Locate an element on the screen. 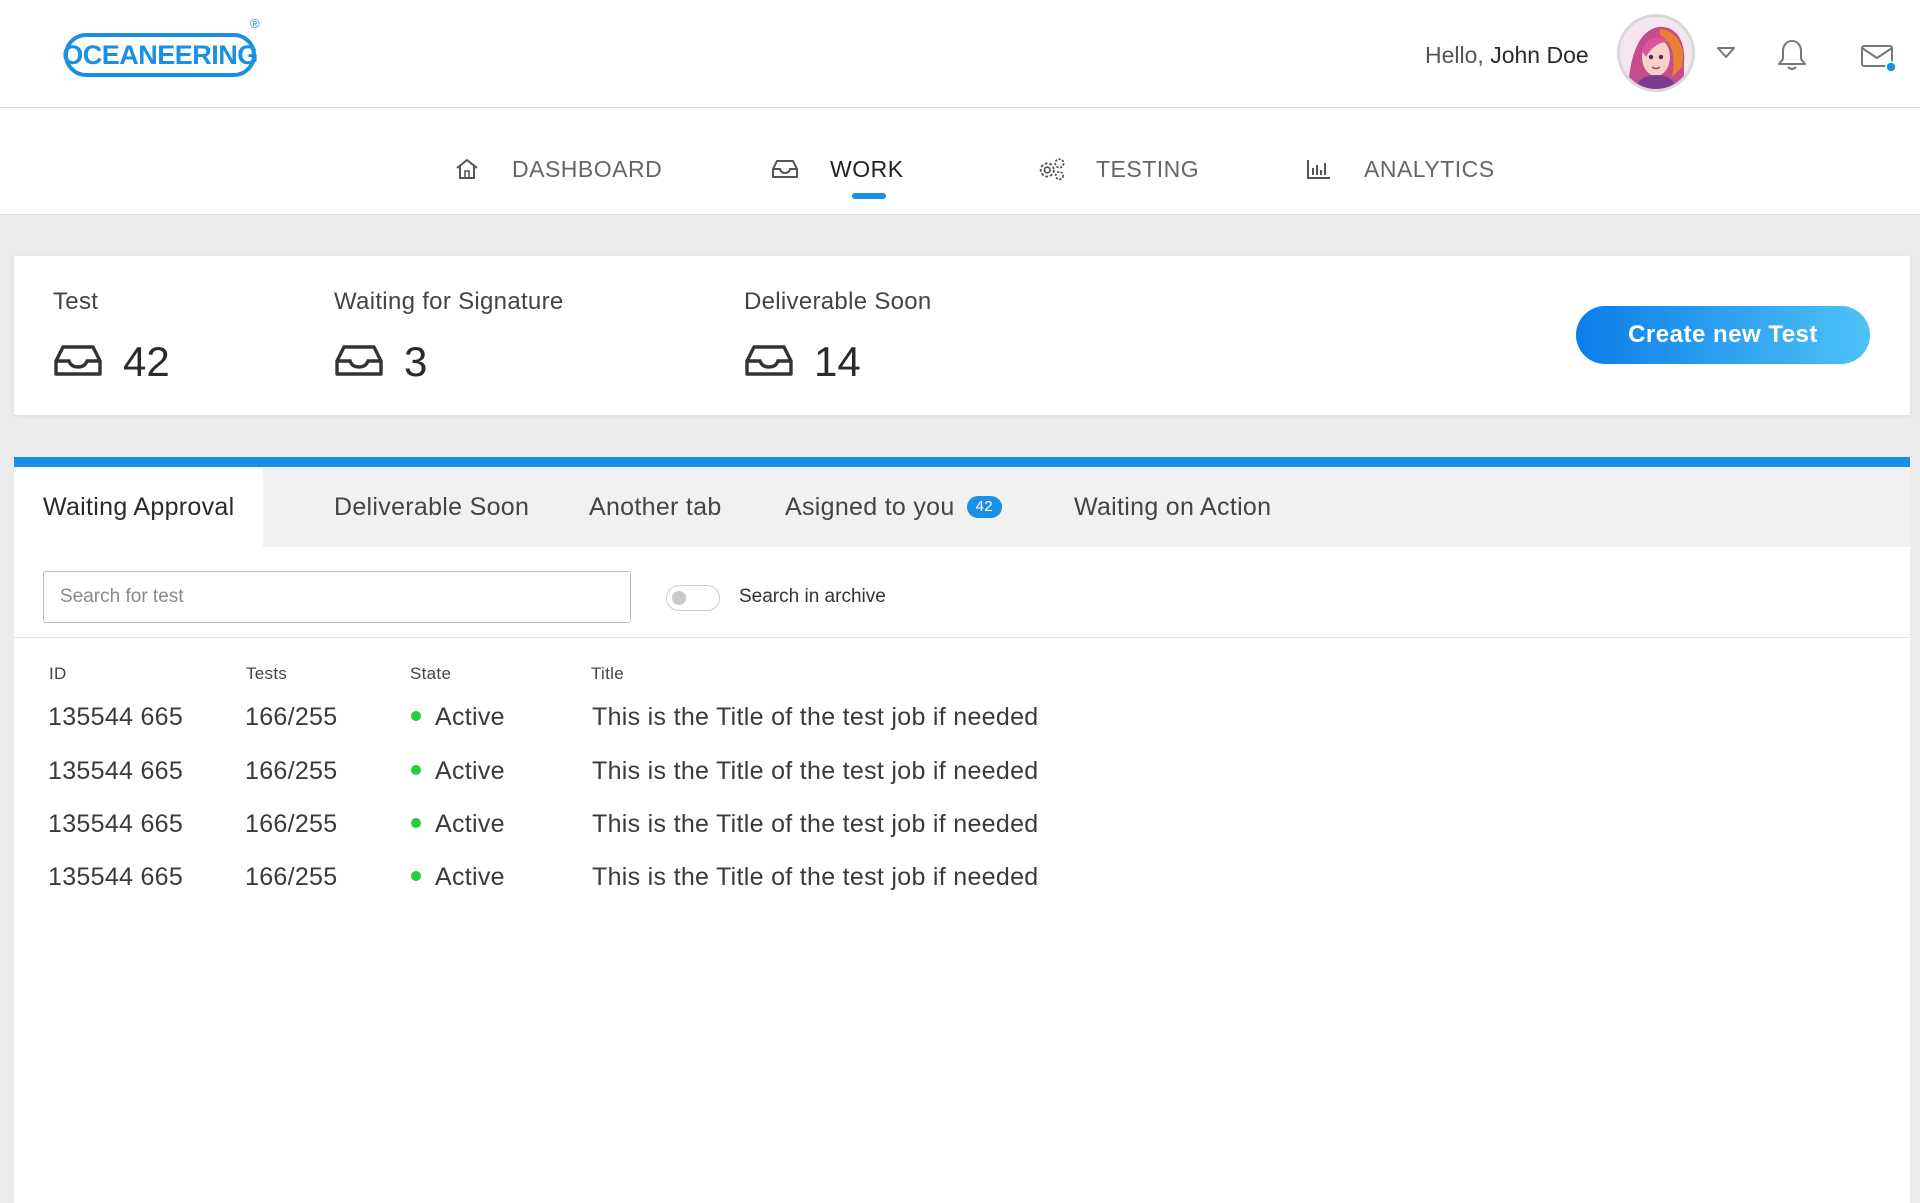 Image resolution: width=1920 pixels, height=1203 pixels. nav-item-testing: TESTING is located at coordinates (1117, 169).